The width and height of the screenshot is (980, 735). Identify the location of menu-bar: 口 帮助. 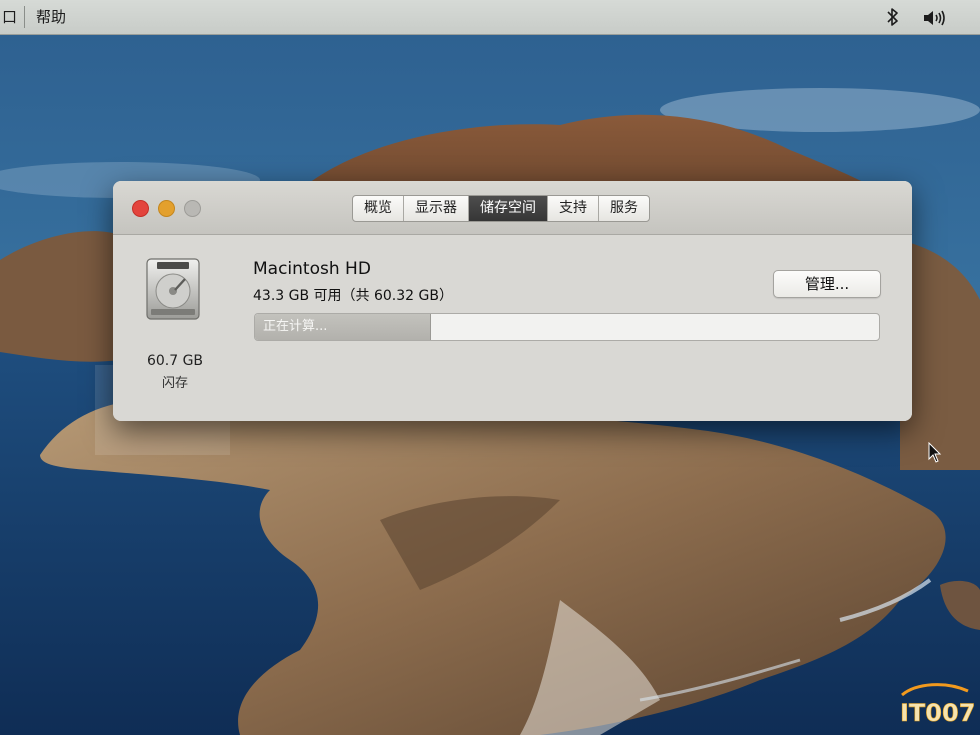
(490, 17).